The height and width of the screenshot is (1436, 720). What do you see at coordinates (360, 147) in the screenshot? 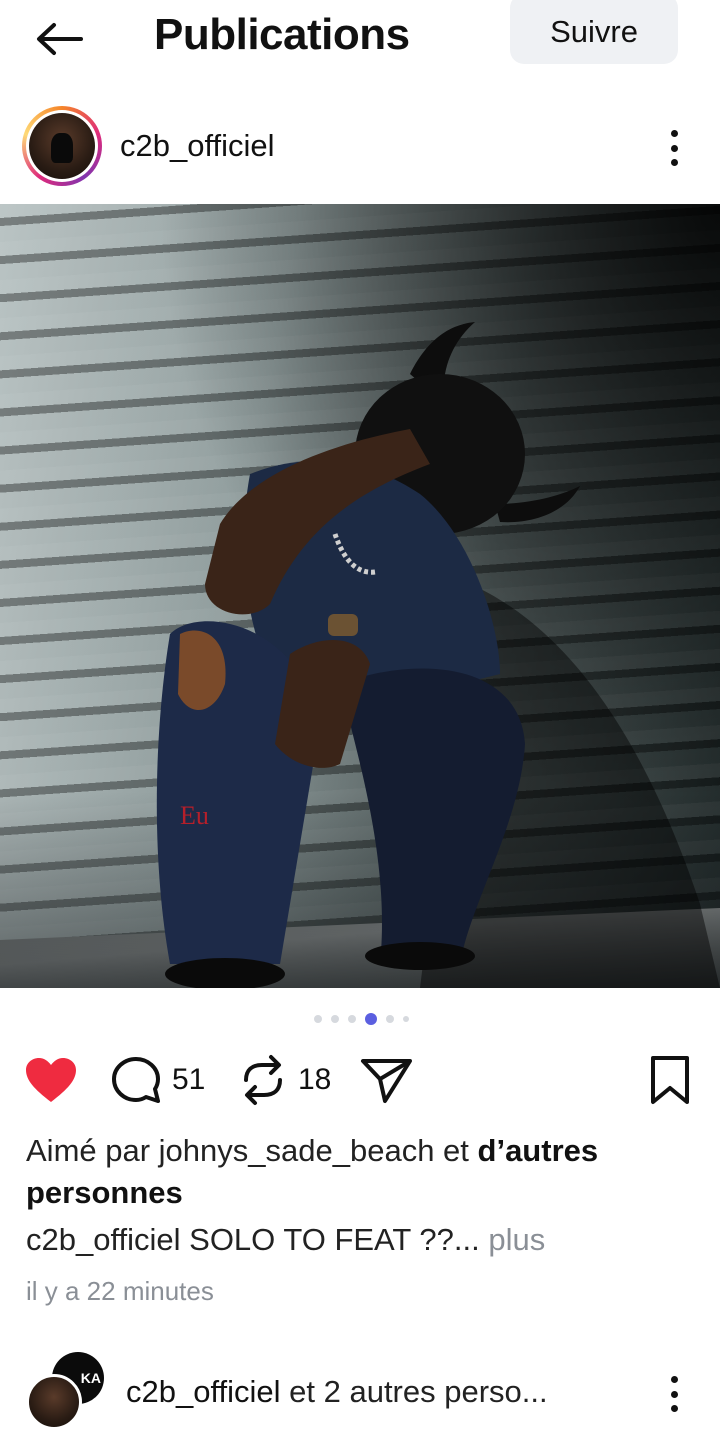
I see `post-header: c2b_officiel` at bounding box center [360, 147].